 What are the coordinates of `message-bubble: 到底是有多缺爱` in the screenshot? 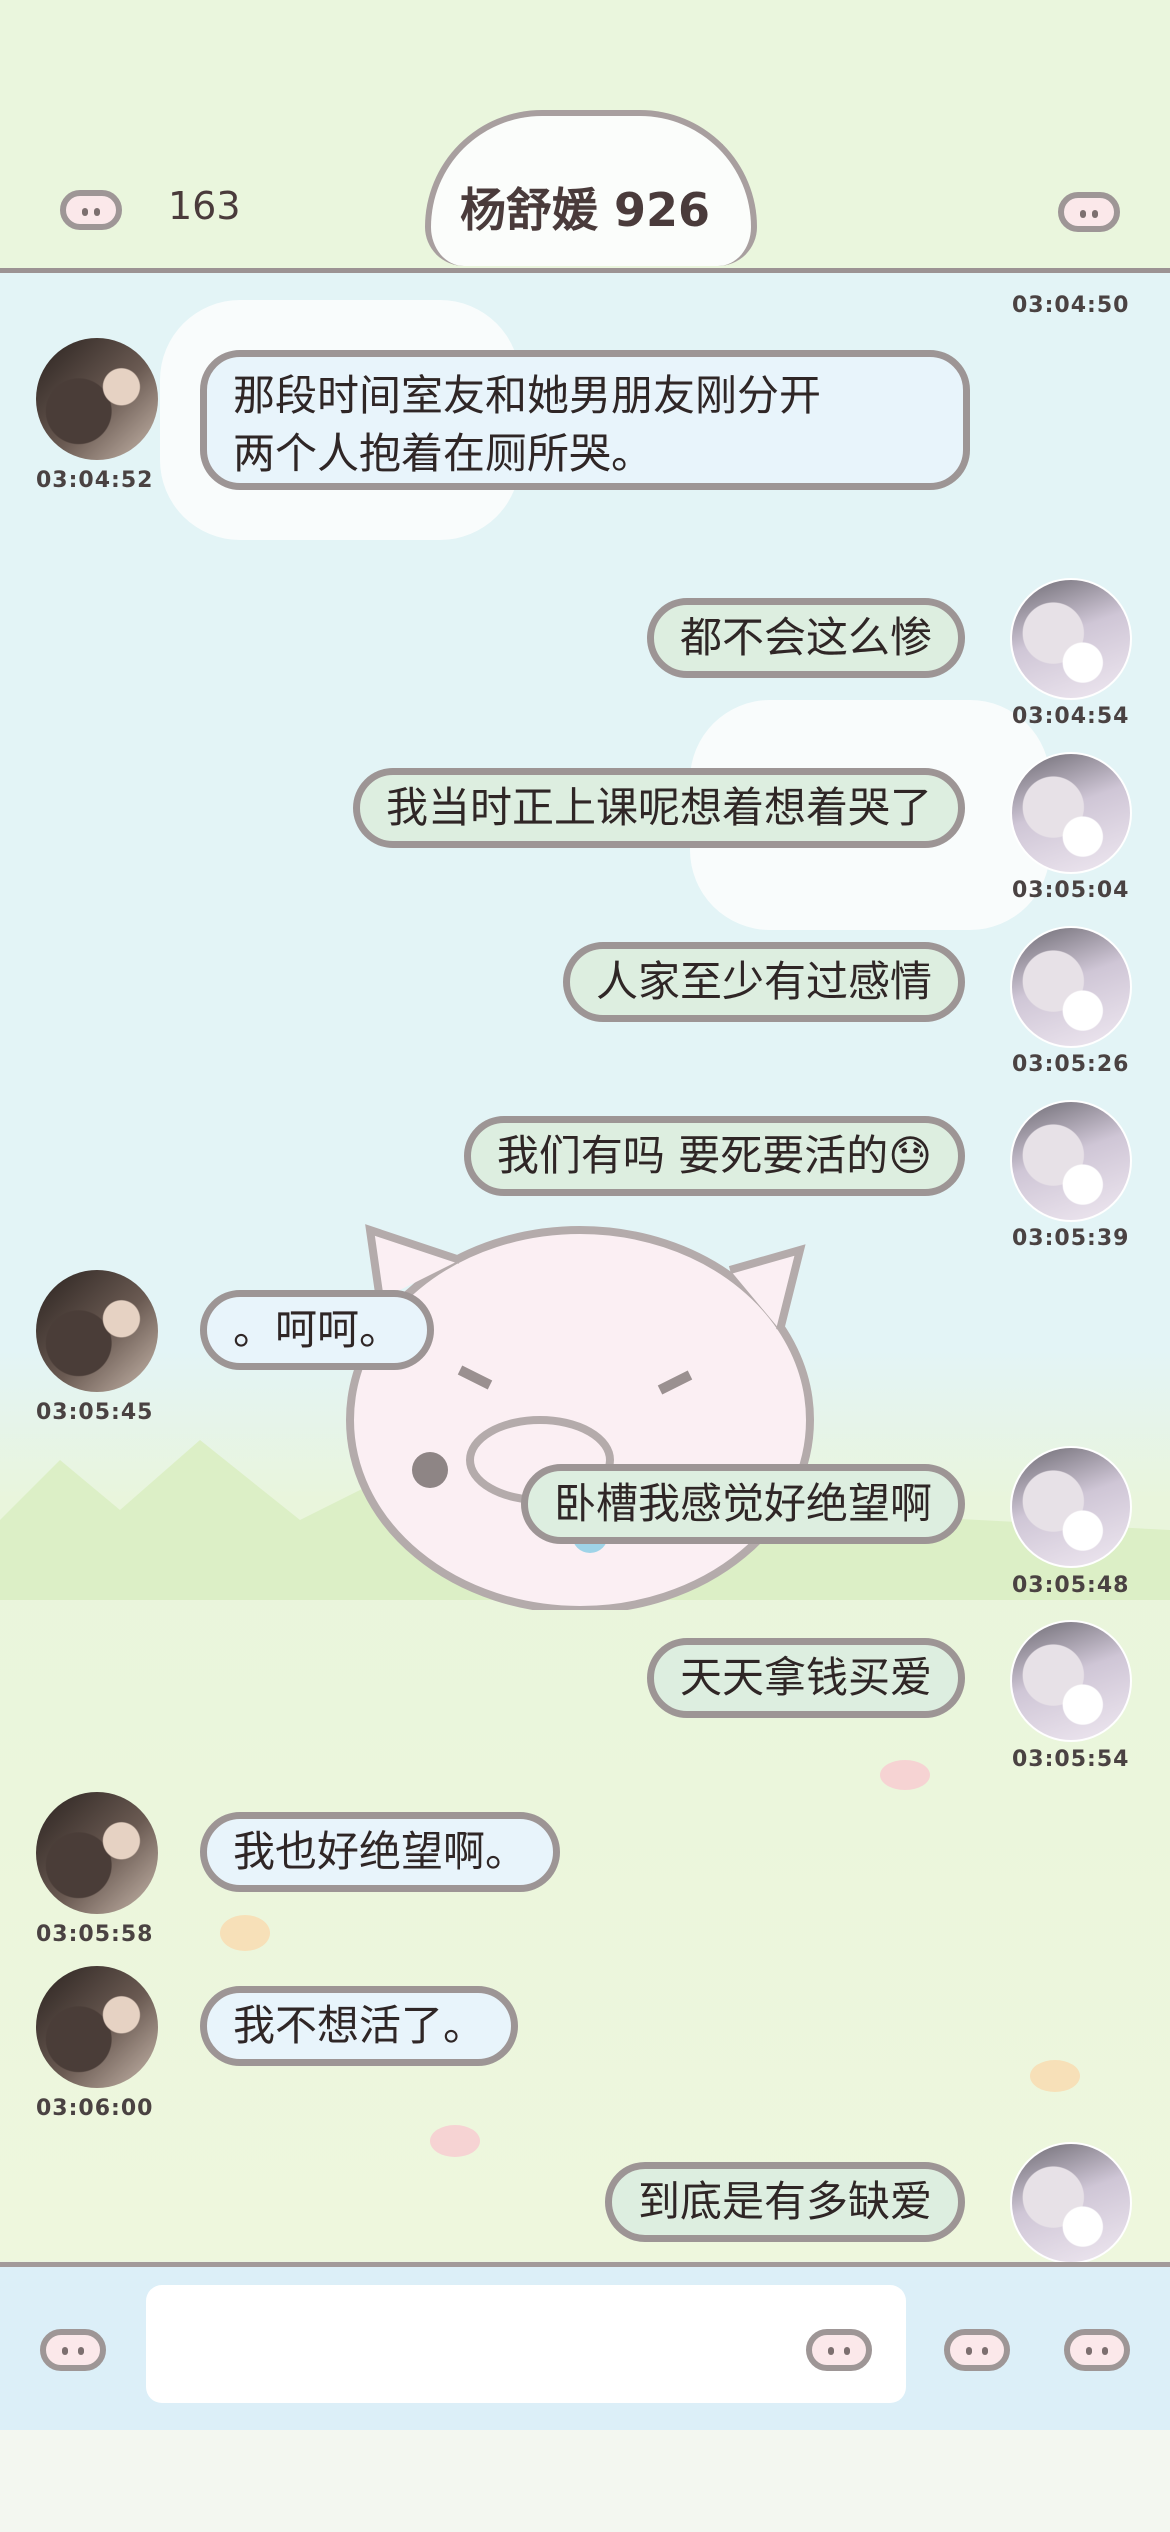 It's located at (784, 2202).